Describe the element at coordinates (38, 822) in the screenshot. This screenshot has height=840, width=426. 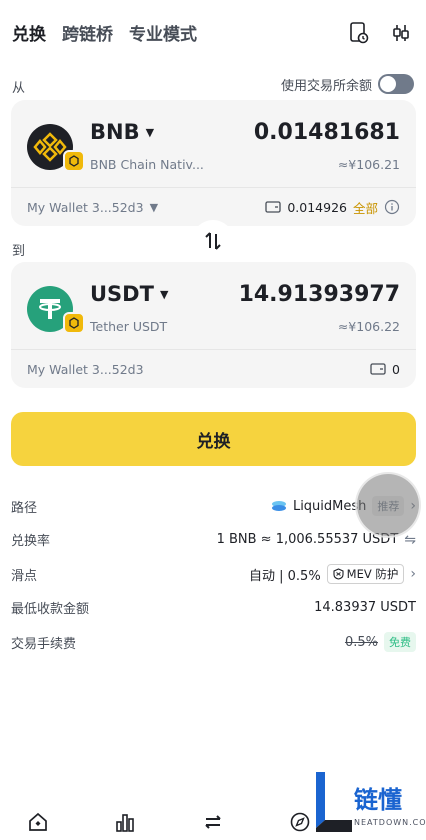
I see `home-icon` at that location.